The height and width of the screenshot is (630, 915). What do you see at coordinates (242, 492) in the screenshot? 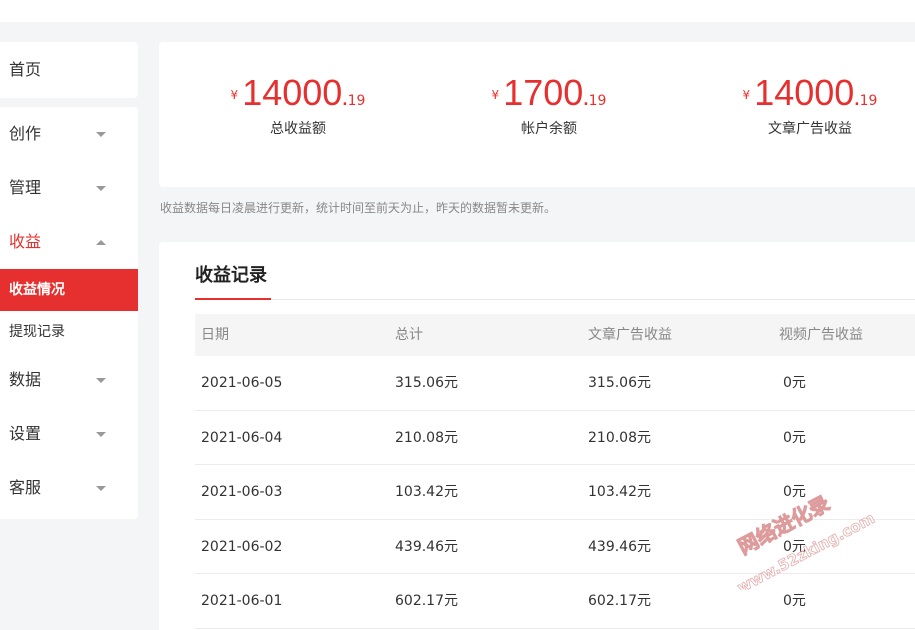
I see `cell-date: 2021-06-03` at bounding box center [242, 492].